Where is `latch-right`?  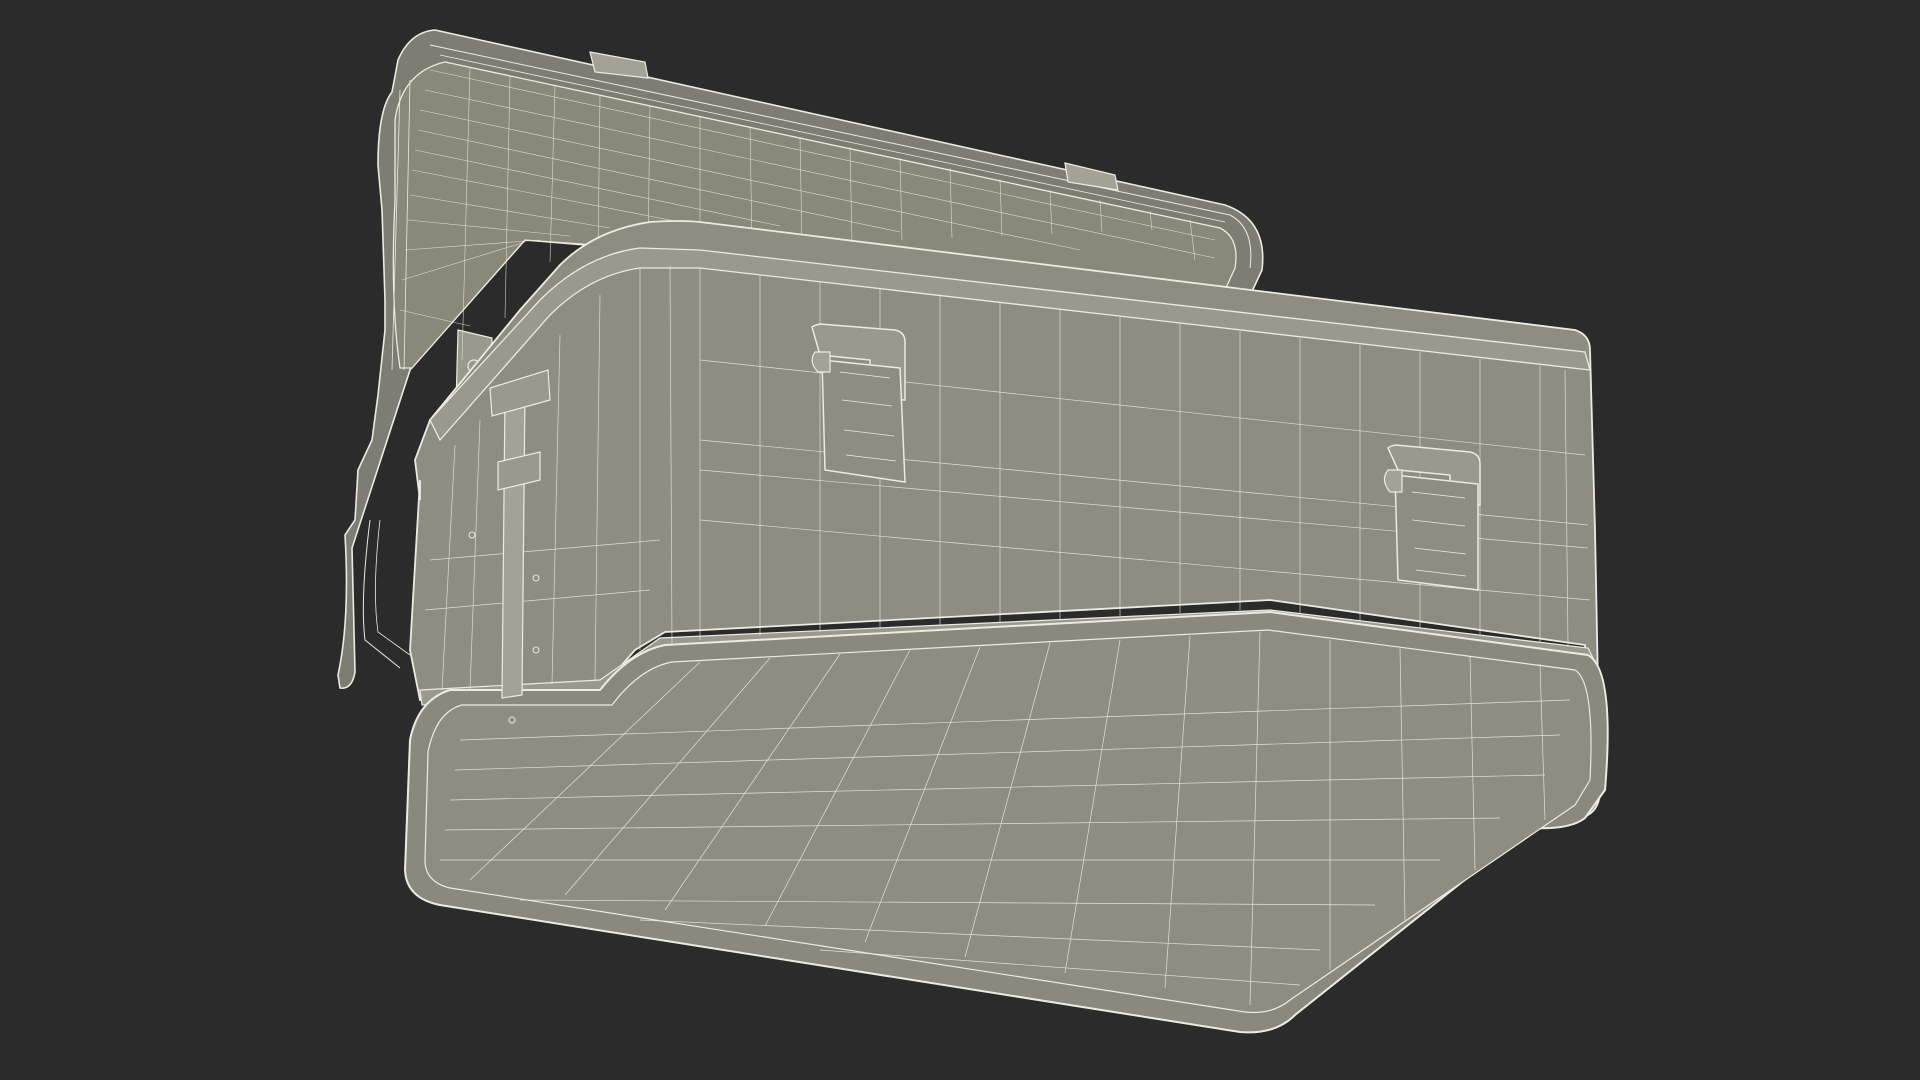 latch-right is located at coordinates (1432, 517).